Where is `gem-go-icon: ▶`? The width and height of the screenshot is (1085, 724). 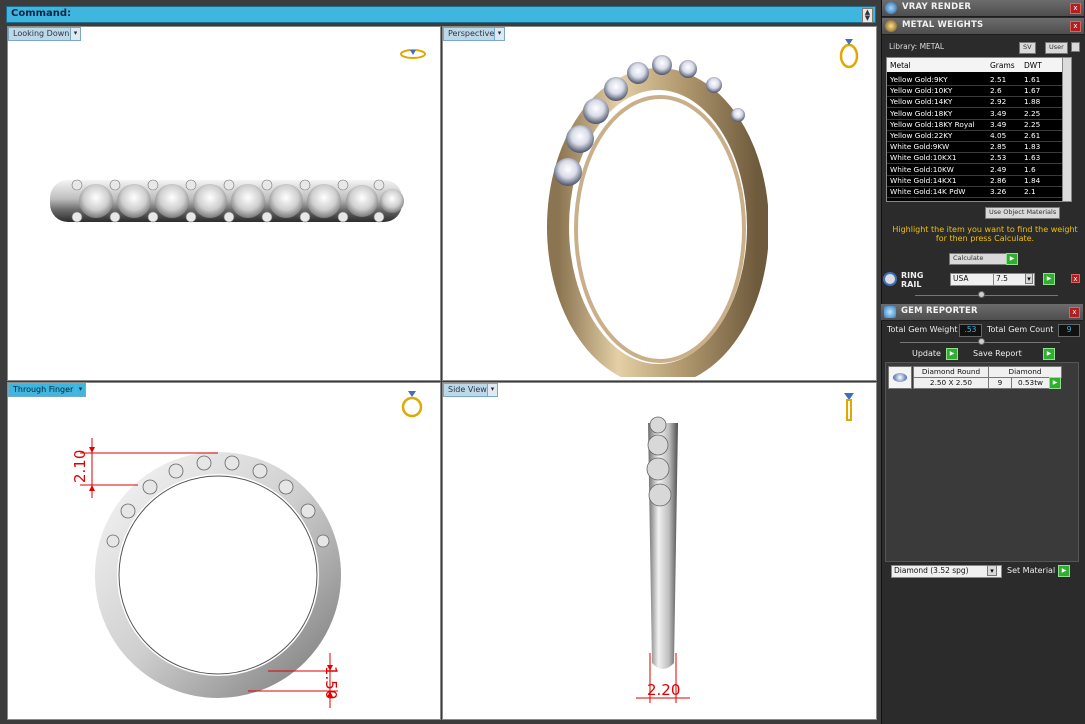
gem-go-icon: ▶ is located at coordinates (1055, 383).